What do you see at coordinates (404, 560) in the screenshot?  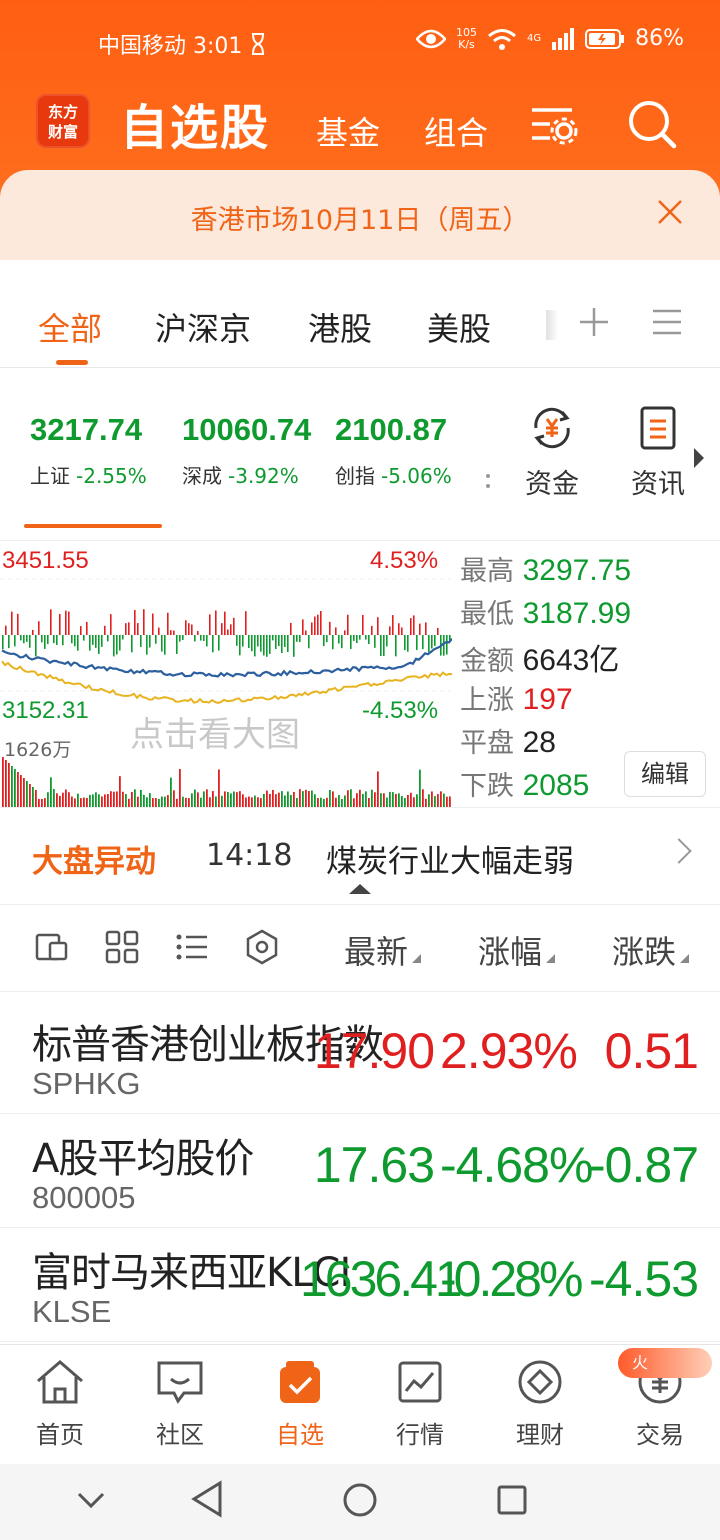 I see `chart-high-pct: 4.53%` at bounding box center [404, 560].